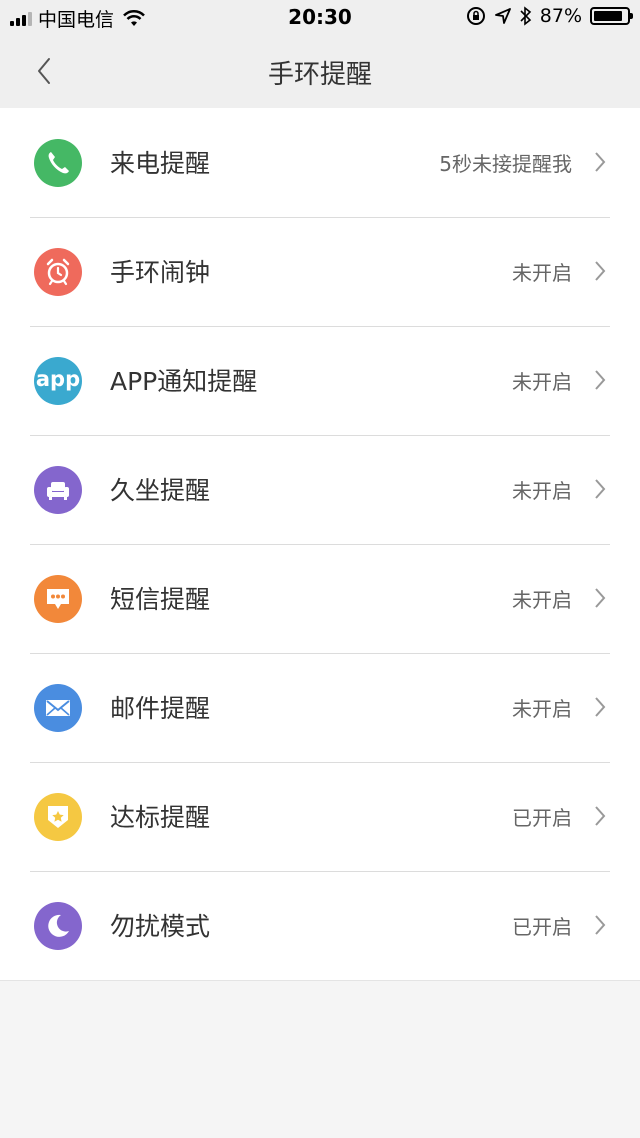 The width and height of the screenshot is (640, 1138). I want to click on app-icon: app, so click(58, 381).